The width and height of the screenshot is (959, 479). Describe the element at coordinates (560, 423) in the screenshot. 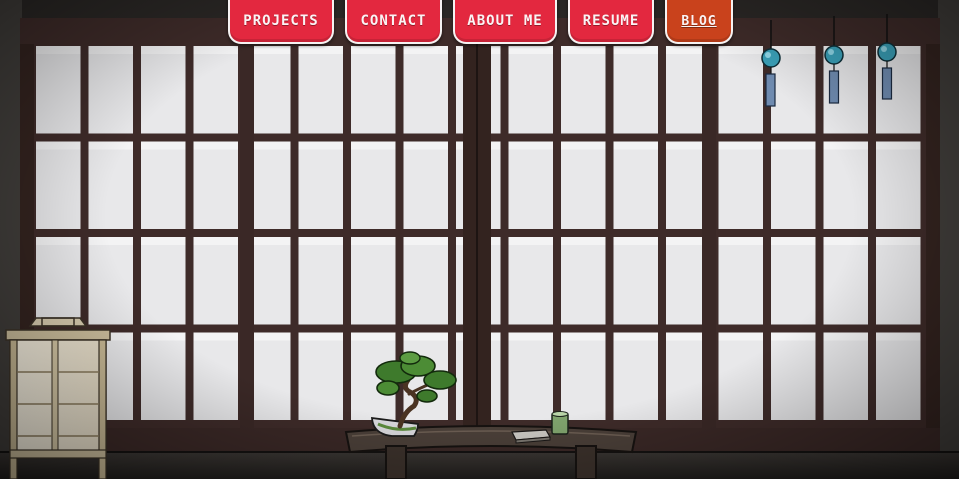

I see `tea-cup-icon` at that location.